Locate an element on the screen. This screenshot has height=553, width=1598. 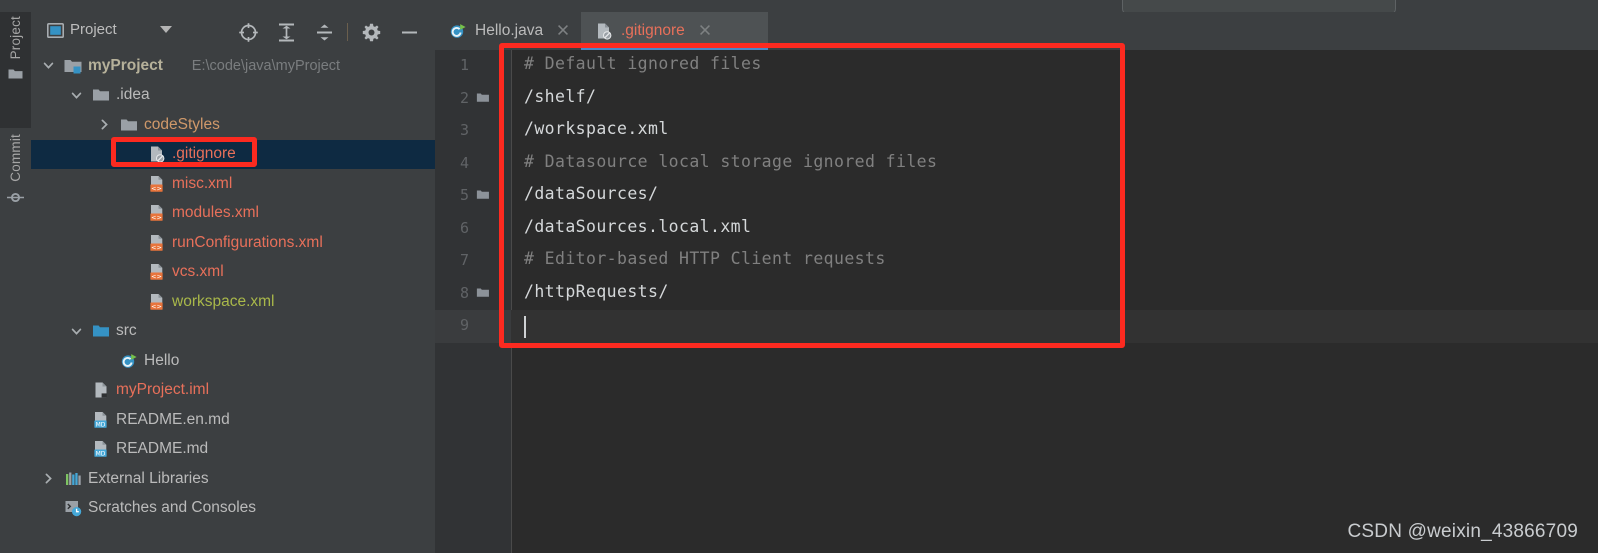
project-panel-header: Project is located at coordinates (233, 31).